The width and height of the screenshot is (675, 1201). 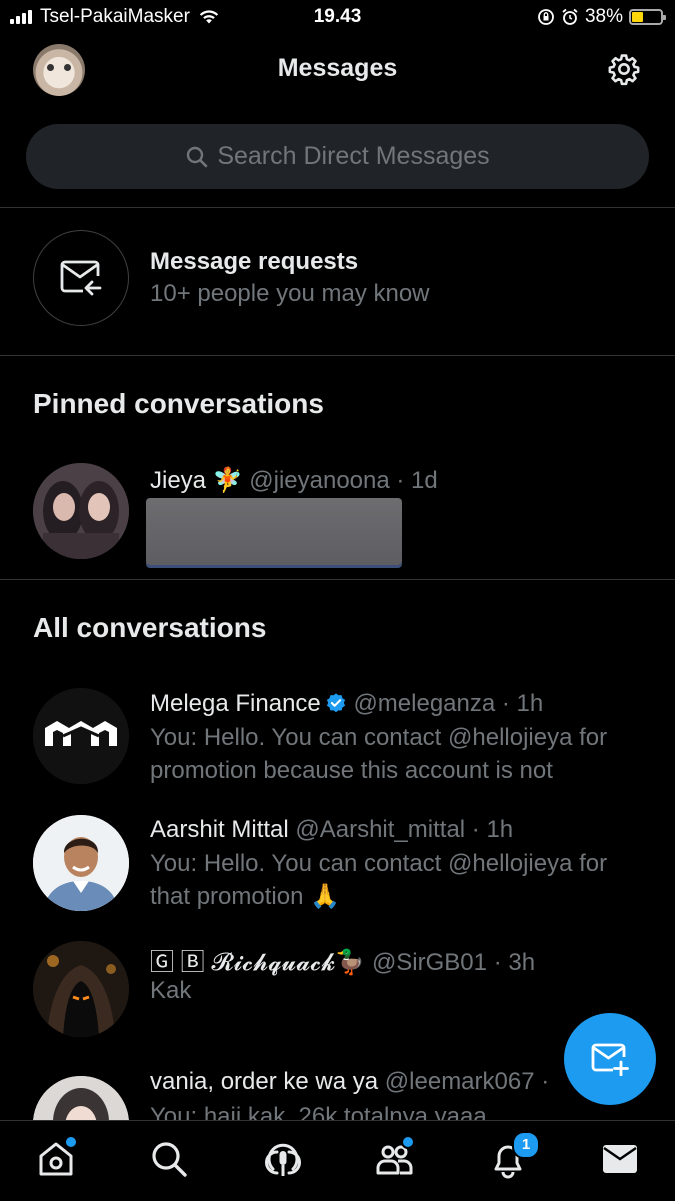 I want to click on conversation-name: Aarshit Mittal, so click(x=219, y=829).